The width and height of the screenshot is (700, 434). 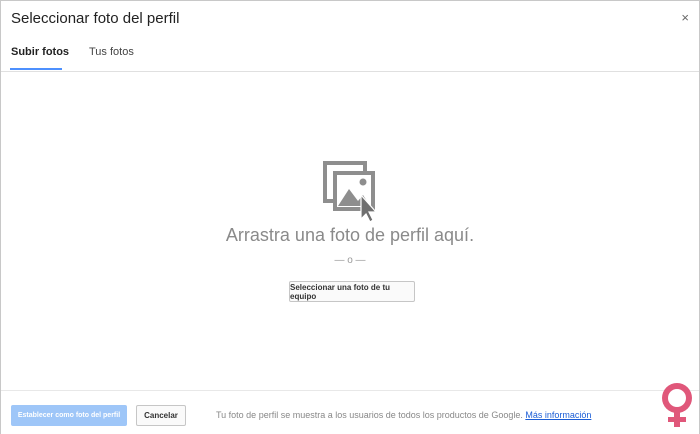 What do you see at coordinates (69, 415) in the screenshot?
I see `set-profile-photo-button: Establecer como foto del perfil` at bounding box center [69, 415].